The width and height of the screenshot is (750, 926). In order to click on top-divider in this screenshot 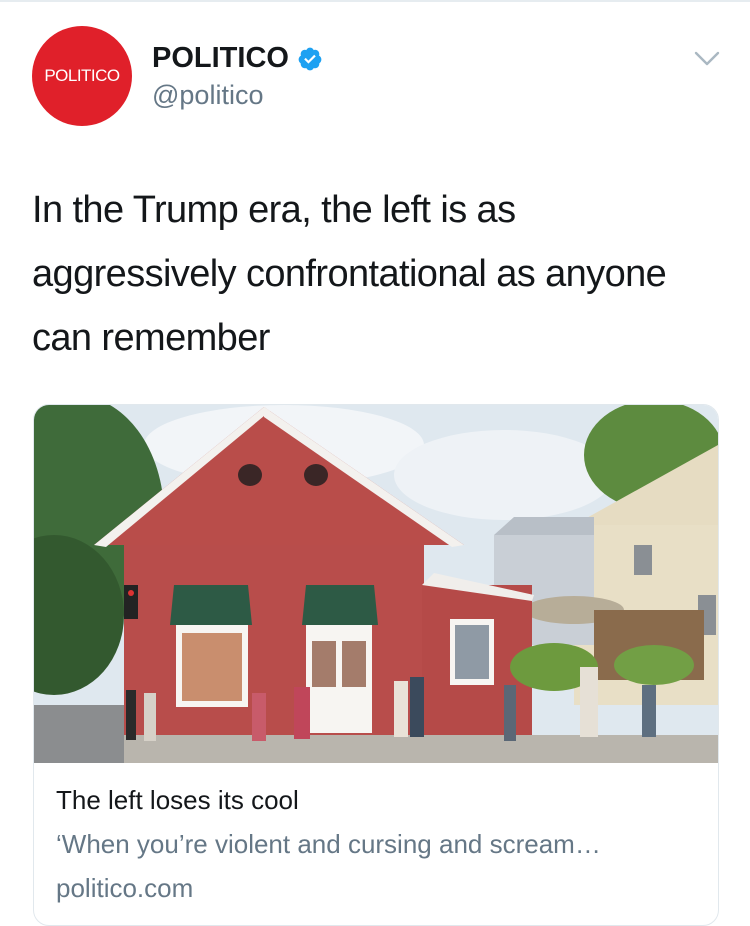, I will do `click(375, 1)`.